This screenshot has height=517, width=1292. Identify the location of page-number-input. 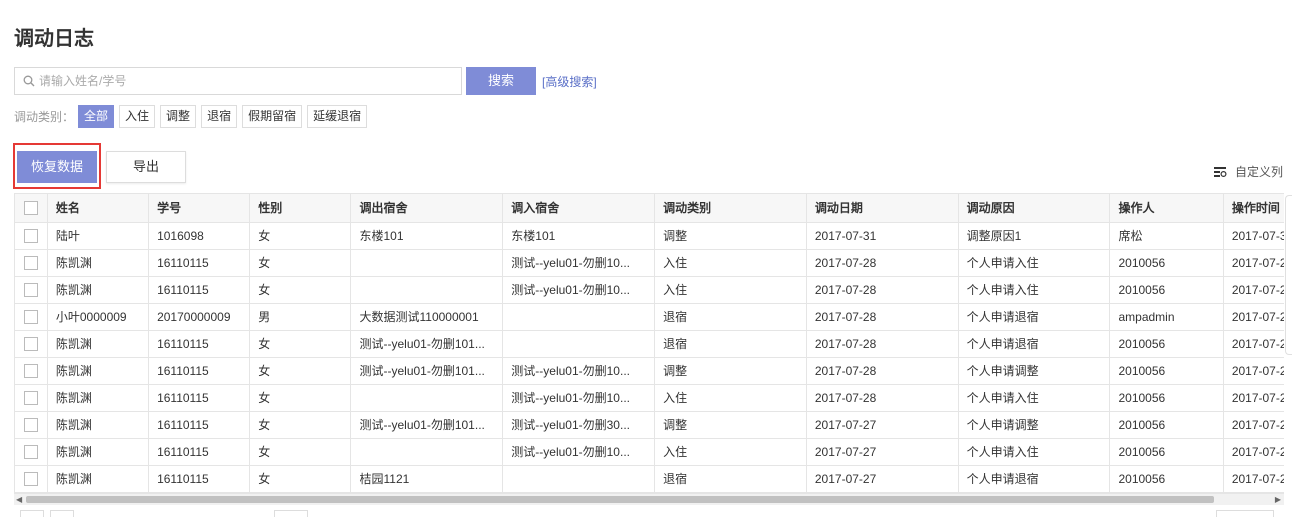
(291, 513).